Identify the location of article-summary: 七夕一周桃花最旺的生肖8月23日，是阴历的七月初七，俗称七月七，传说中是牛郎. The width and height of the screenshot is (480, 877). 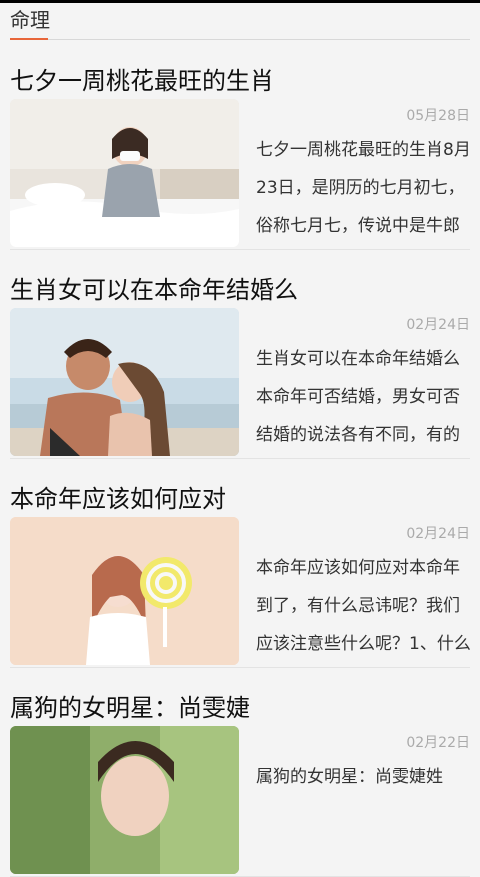
(363, 188).